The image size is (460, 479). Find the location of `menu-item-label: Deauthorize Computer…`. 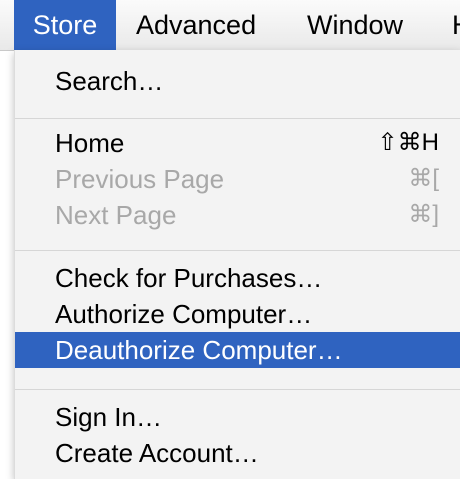

menu-item-label: Deauthorize Computer… is located at coordinates (199, 350).